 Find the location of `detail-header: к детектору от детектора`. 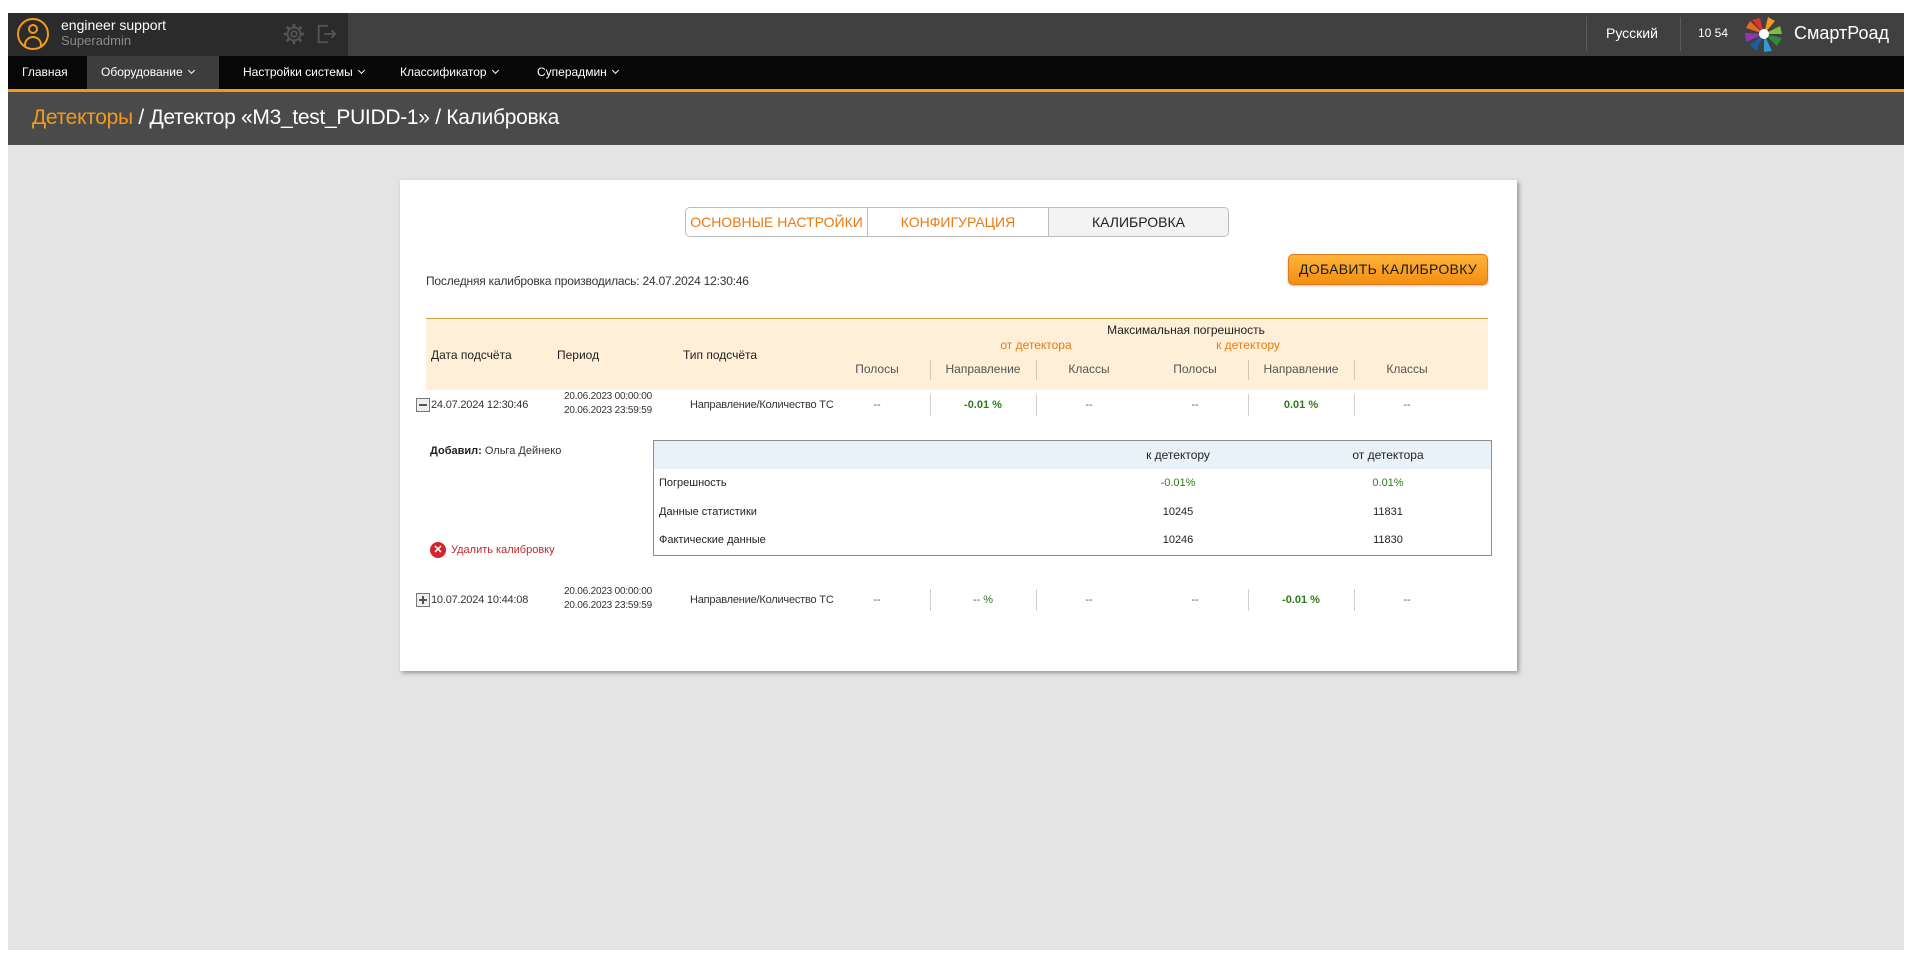

detail-header: к детектору от детектора is located at coordinates (1072, 455).